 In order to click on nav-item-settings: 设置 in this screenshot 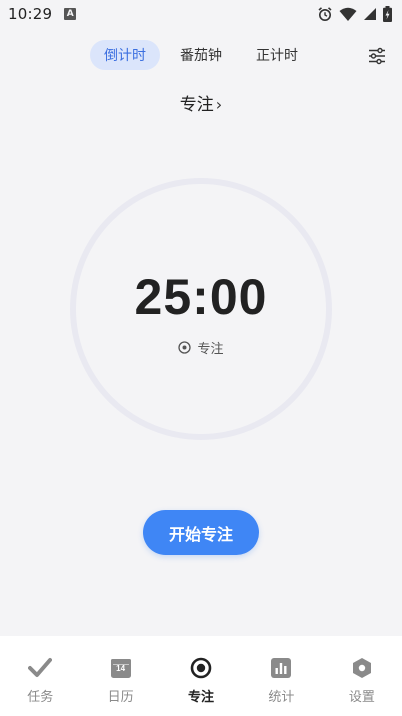, I will do `click(362, 676)`.